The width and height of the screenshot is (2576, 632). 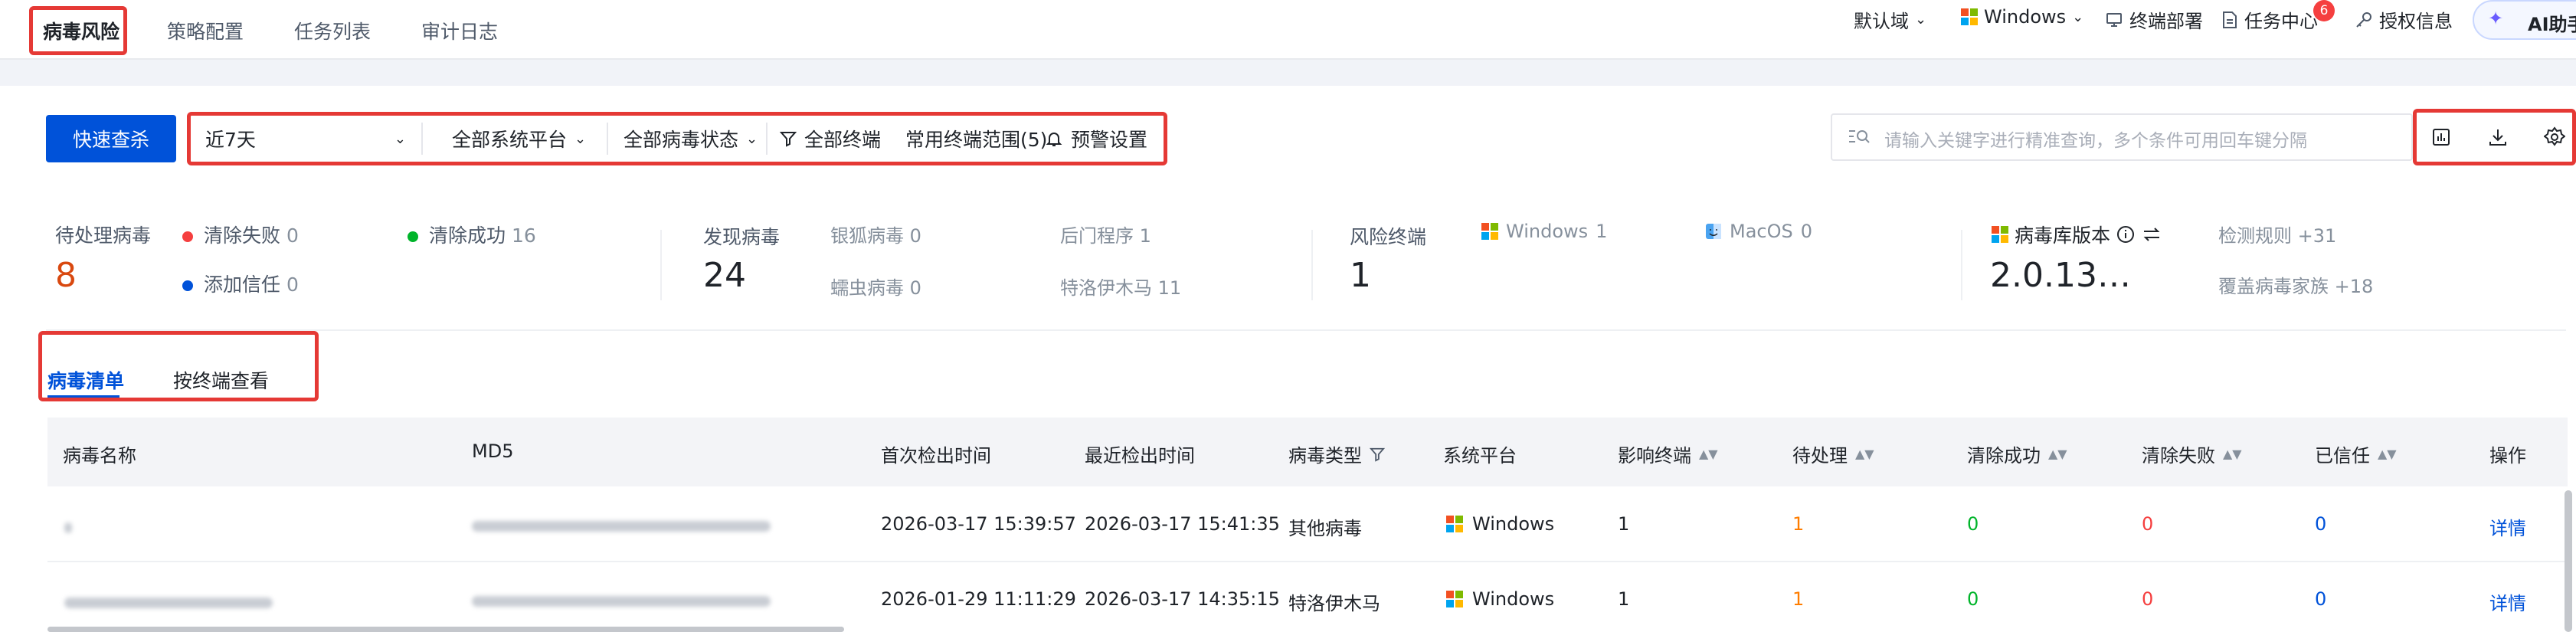 I want to click on clear-failed-label: 清除失败, so click(x=242, y=236).